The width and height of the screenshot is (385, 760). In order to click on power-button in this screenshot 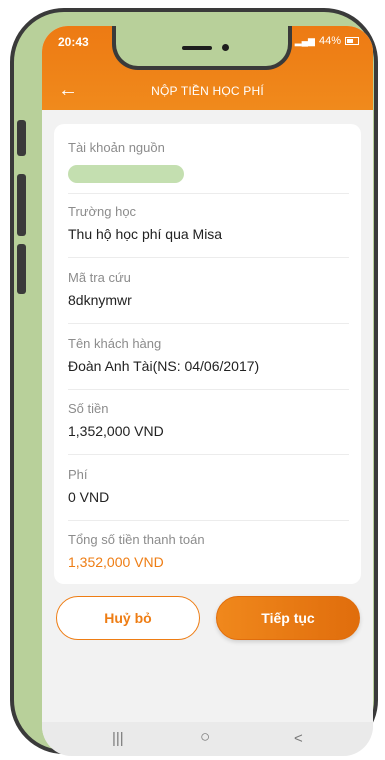, I will do `click(21, 269)`.